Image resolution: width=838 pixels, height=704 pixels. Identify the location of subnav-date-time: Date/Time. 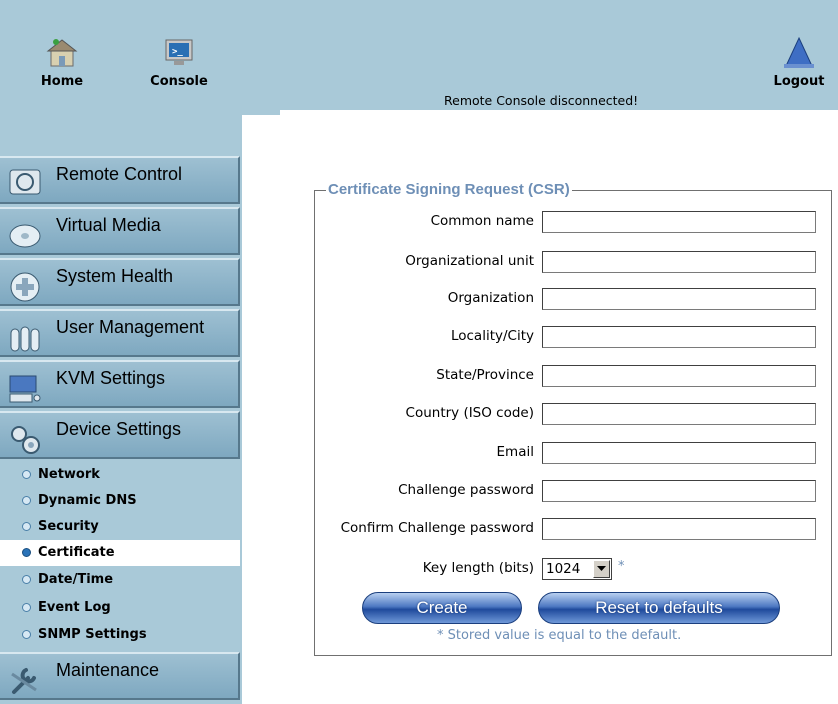
(120, 580).